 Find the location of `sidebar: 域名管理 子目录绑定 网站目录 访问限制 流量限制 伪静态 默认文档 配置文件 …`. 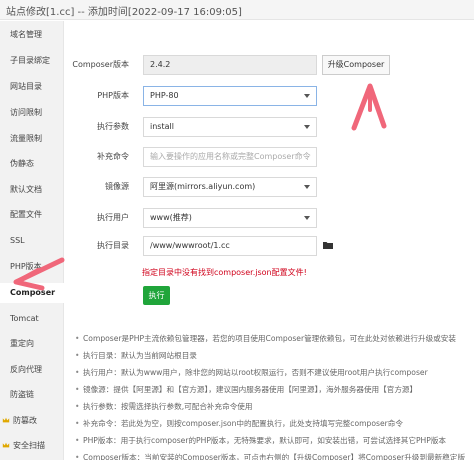

sidebar: 域名管理 子目录绑定 网站目录 访问限制 流量限制 伪静态 默认文档 配置文件 … is located at coordinates (32, 240).